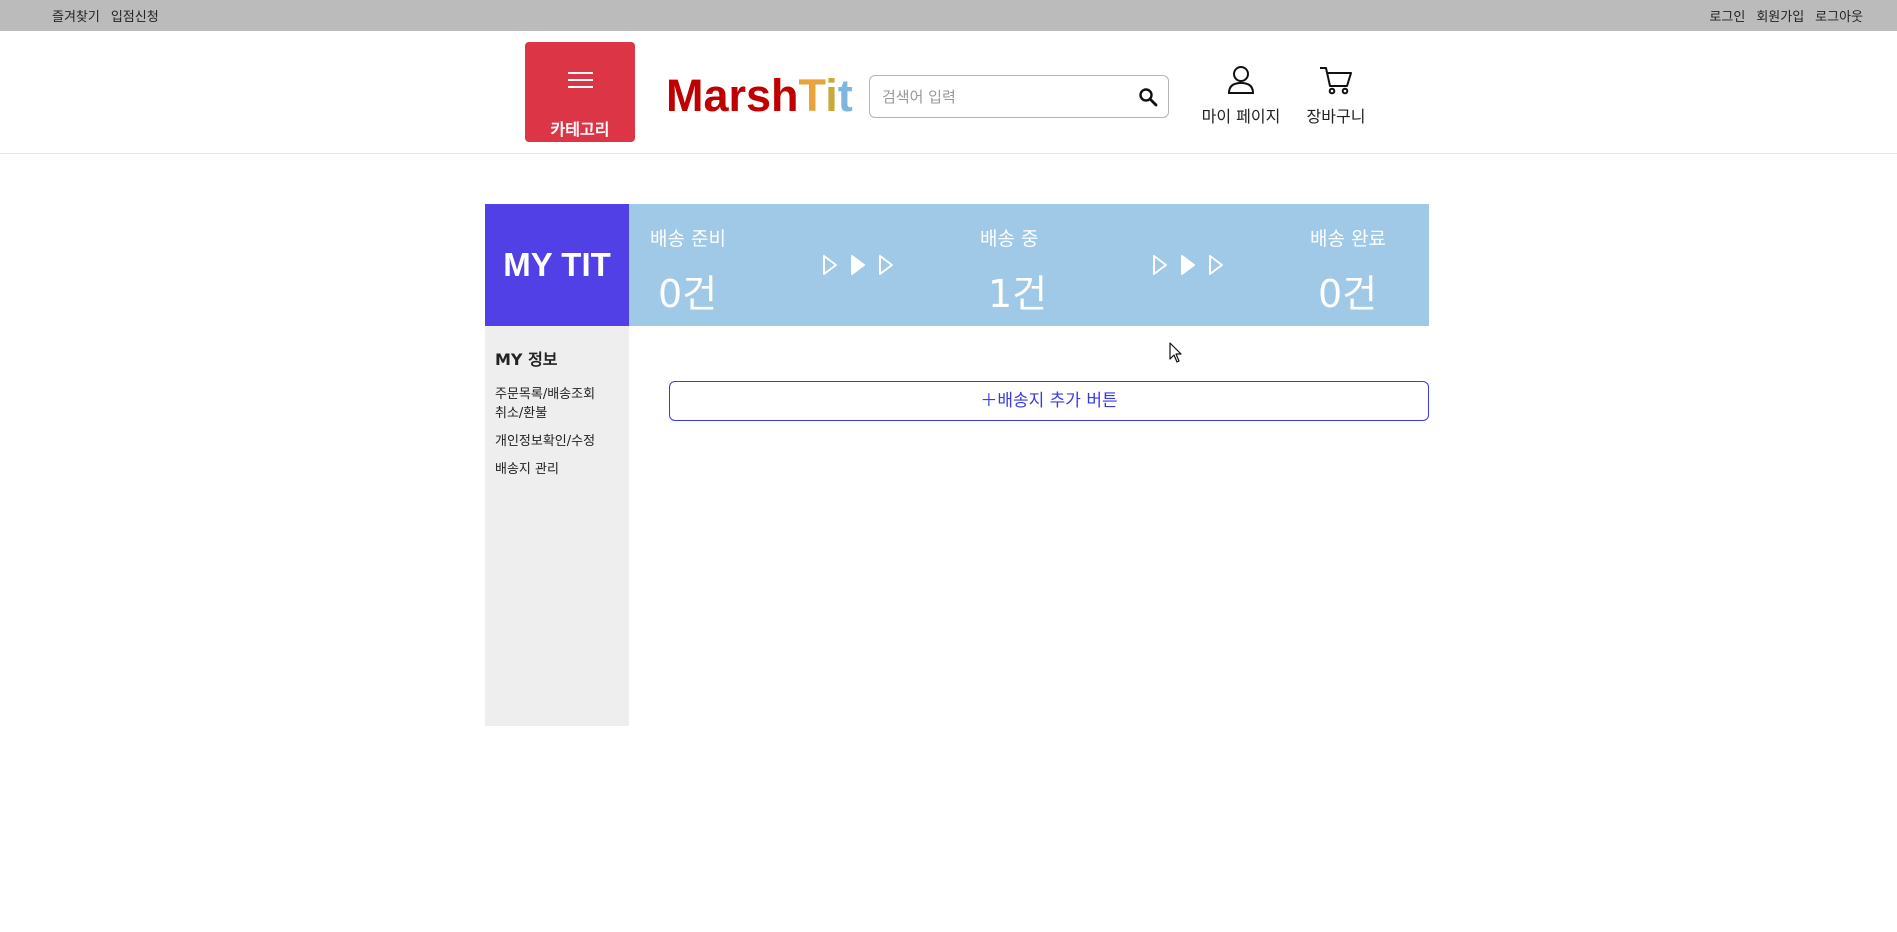 The image size is (1897, 932). I want to click on sidebar-title: MY 정보, so click(526, 359).